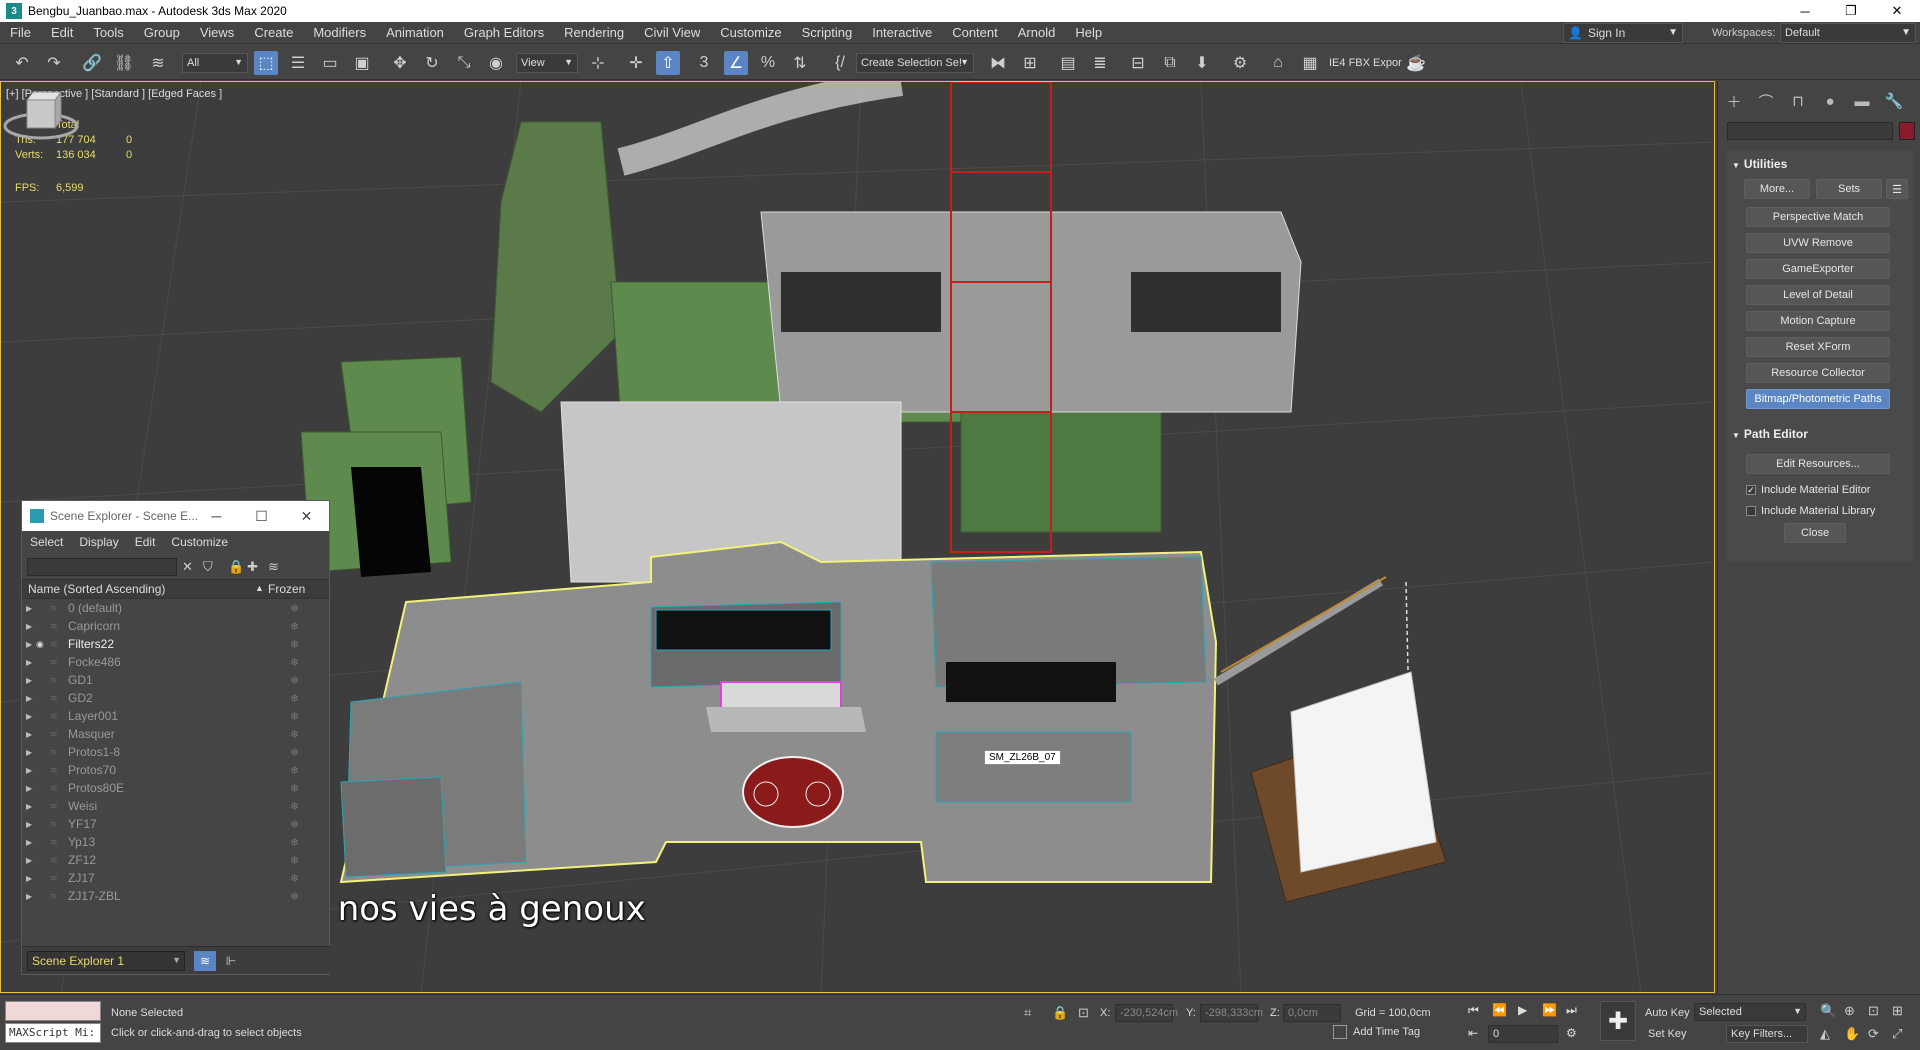  What do you see at coordinates (1849, 1011) in the screenshot?
I see `zoom-all-icon: ⊕` at bounding box center [1849, 1011].